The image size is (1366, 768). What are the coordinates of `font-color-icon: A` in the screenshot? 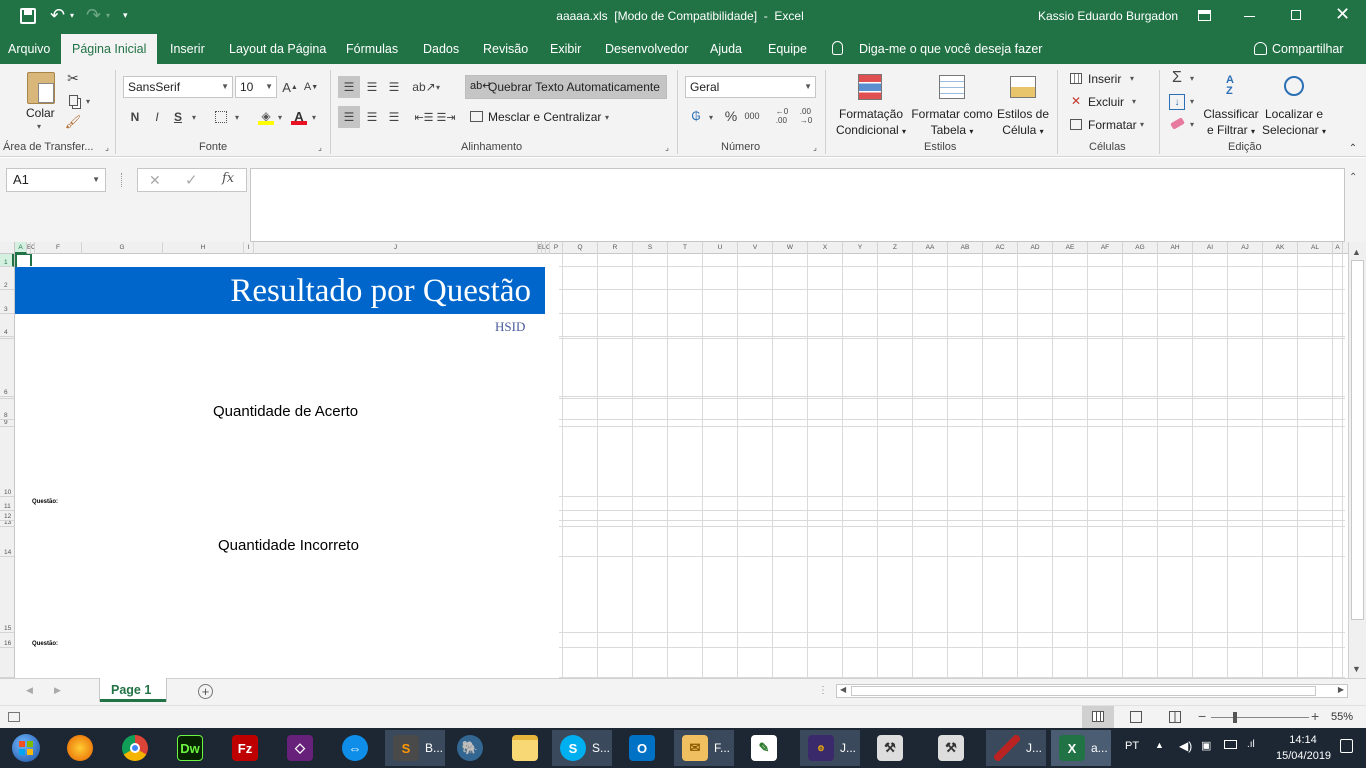 It's located at (299, 116).